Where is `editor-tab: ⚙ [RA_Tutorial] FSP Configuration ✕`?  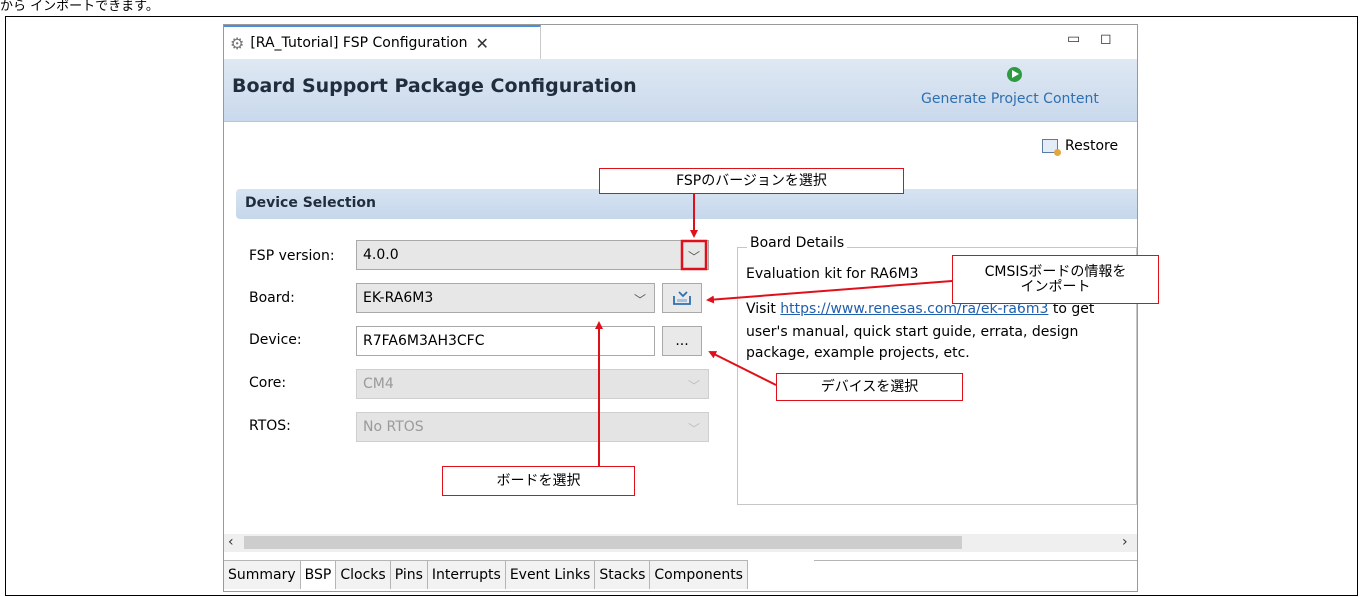
editor-tab: ⚙ [RA_Tutorial] FSP Configuration ✕ is located at coordinates (382, 42).